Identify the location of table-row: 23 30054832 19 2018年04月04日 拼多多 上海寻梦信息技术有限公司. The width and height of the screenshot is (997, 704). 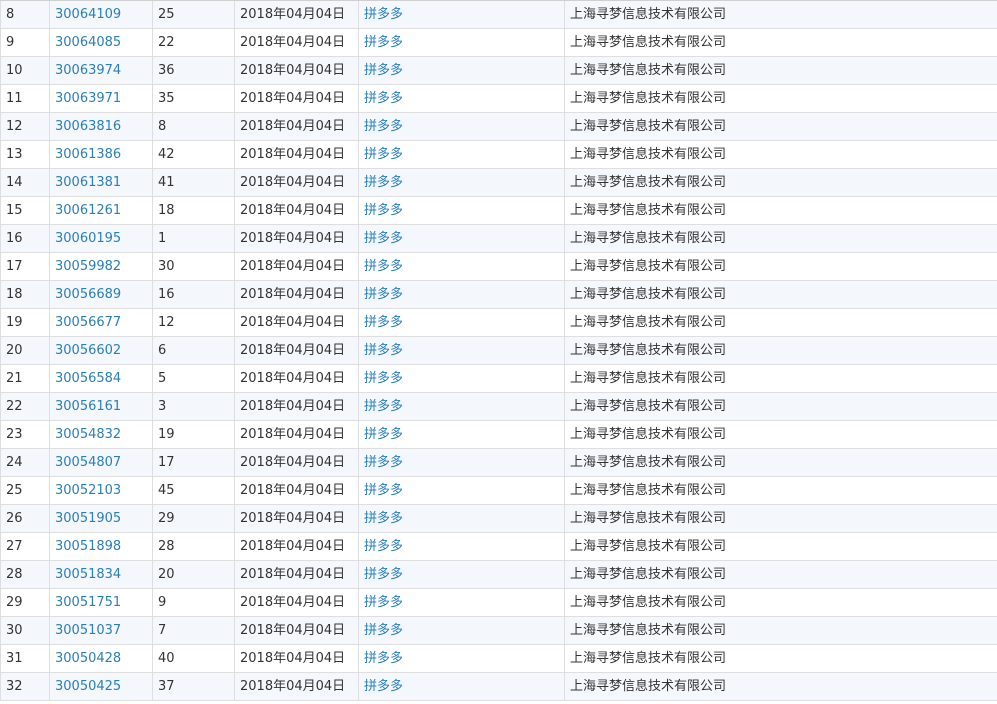
(498, 434).